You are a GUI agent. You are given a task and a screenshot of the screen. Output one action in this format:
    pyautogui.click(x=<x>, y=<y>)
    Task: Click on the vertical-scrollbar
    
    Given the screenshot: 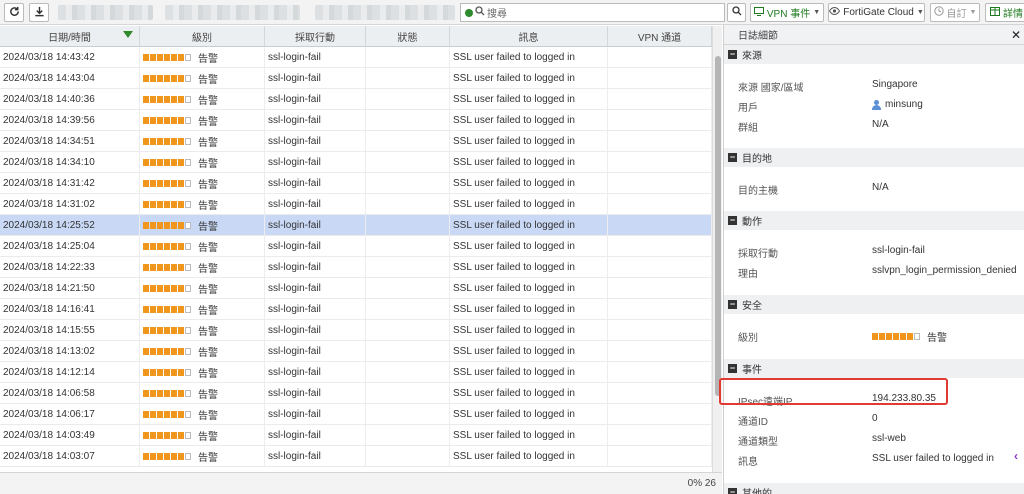 What is the action you would take?
    pyautogui.click(x=717, y=249)
    